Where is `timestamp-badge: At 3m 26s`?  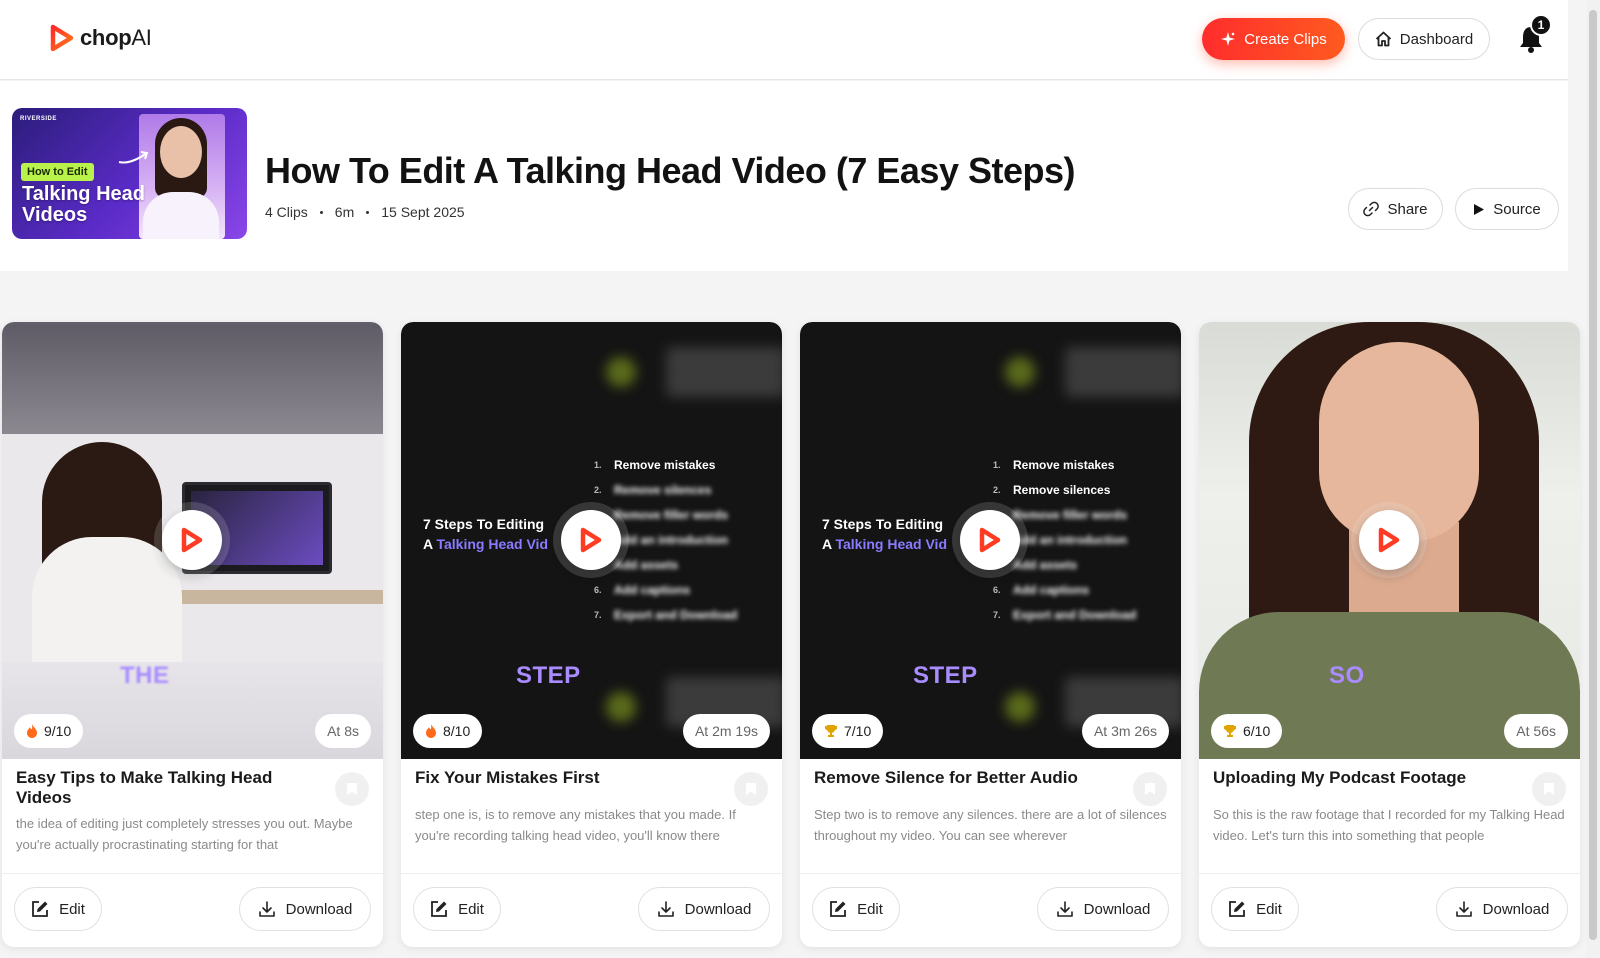
timestamp-badge: At 3m 26s is located at coordinates (1125, 731).